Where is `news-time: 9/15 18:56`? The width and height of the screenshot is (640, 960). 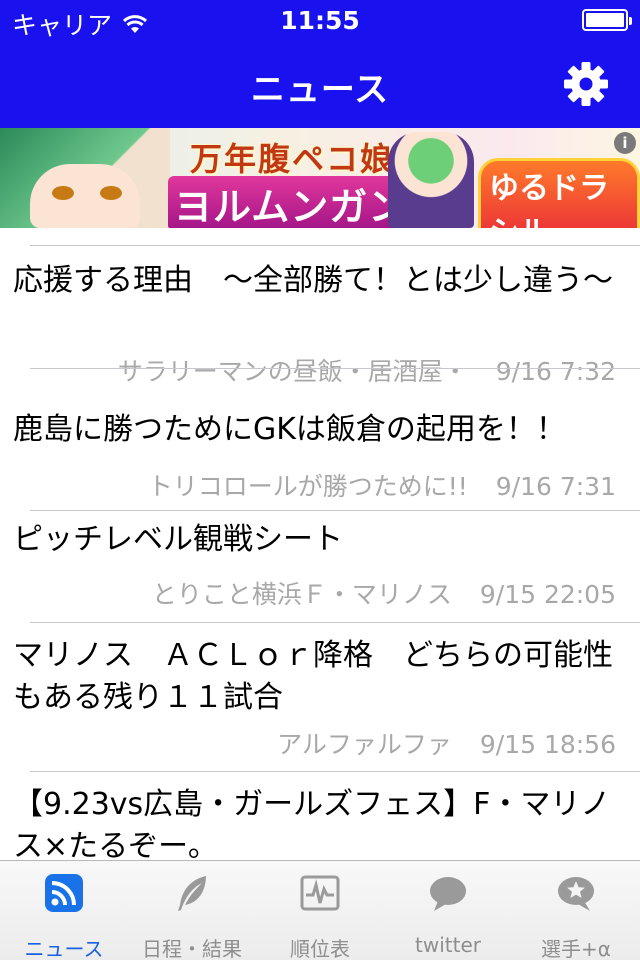
news-time: 9/15 18:56 is located at coordinates (547, 744).